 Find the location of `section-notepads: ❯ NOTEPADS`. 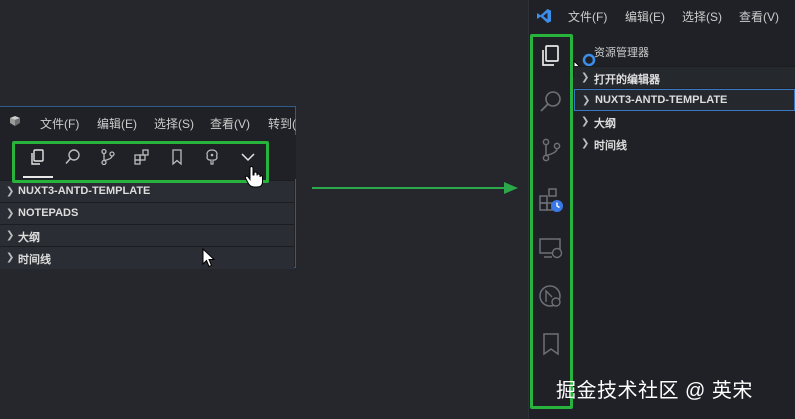

section-notepads: ❯ NOTEPADS is located at coordinates (147, 213).